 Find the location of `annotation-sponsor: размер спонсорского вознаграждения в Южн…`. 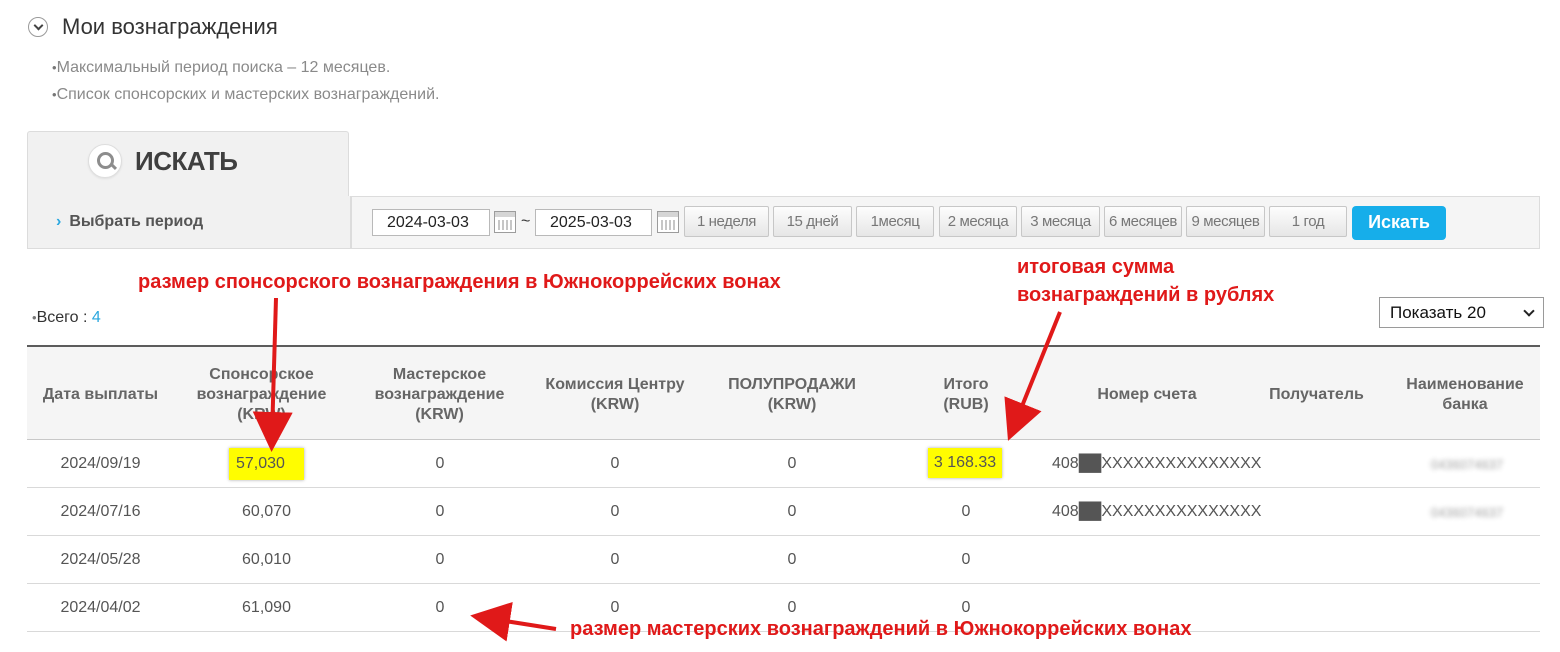

annotation-sponsor: размер спонсорского вознаграждения в Южн… is located at coordinates (459, 282).